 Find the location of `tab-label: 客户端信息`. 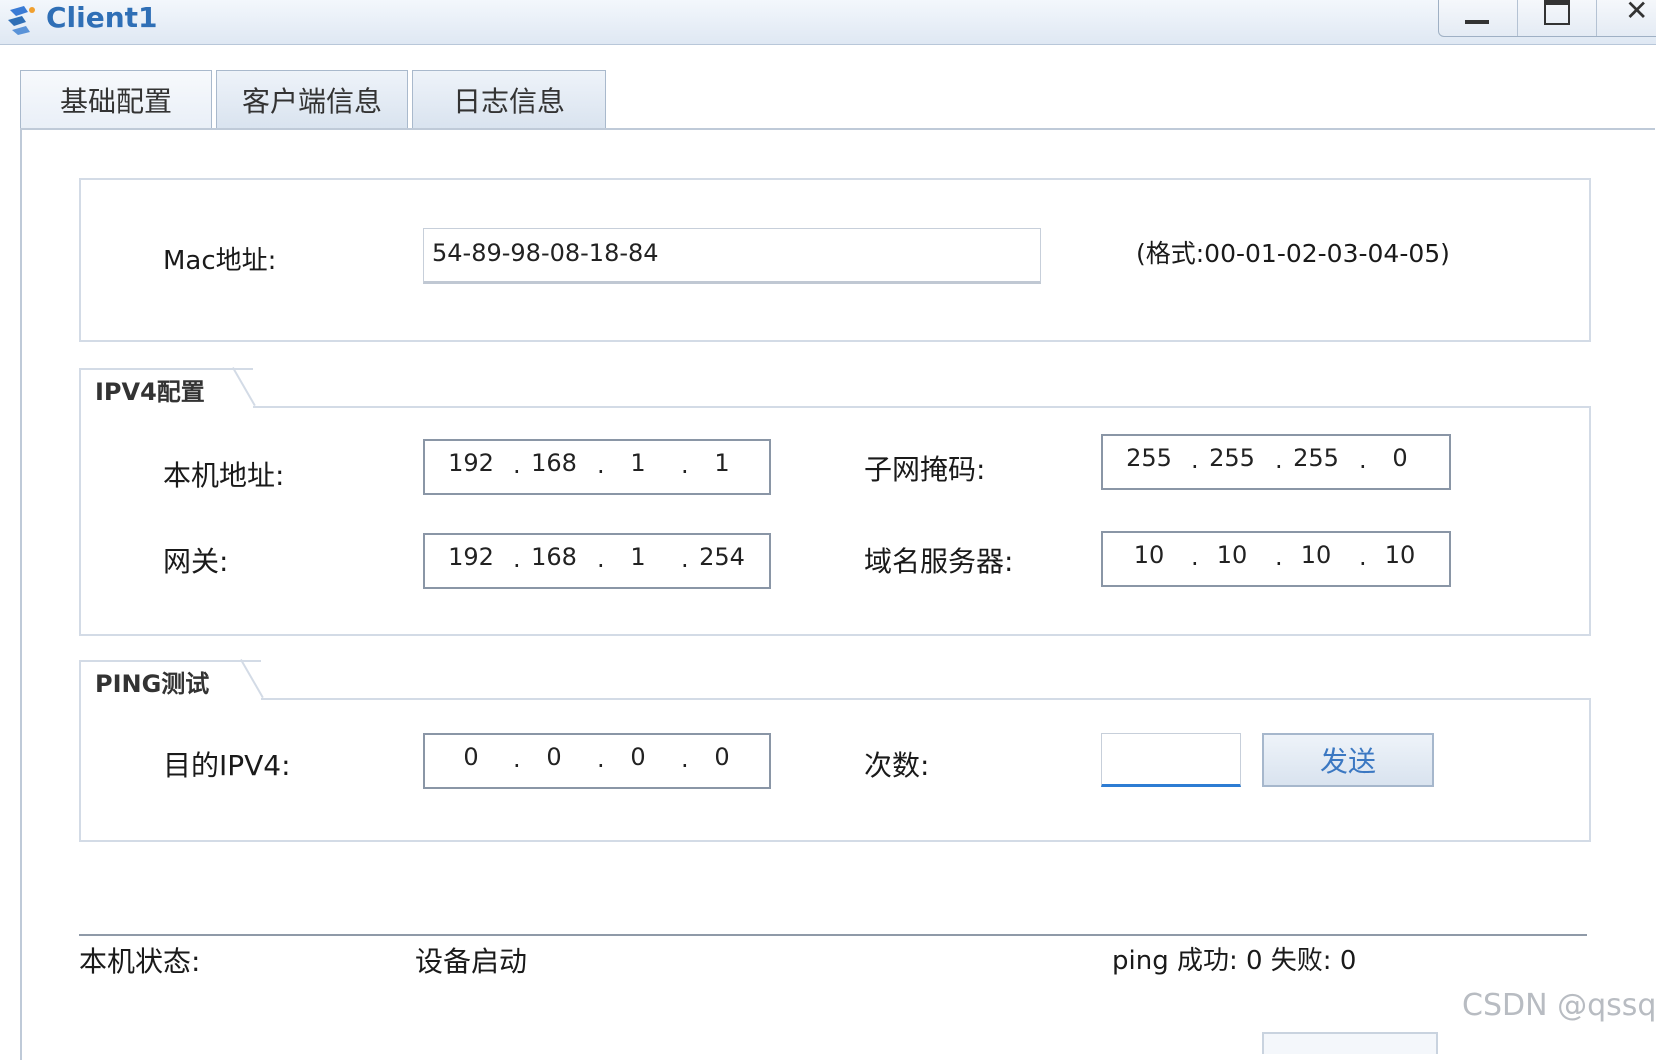

tab-label: 客户端信息 is located at coordinates (311, 101).